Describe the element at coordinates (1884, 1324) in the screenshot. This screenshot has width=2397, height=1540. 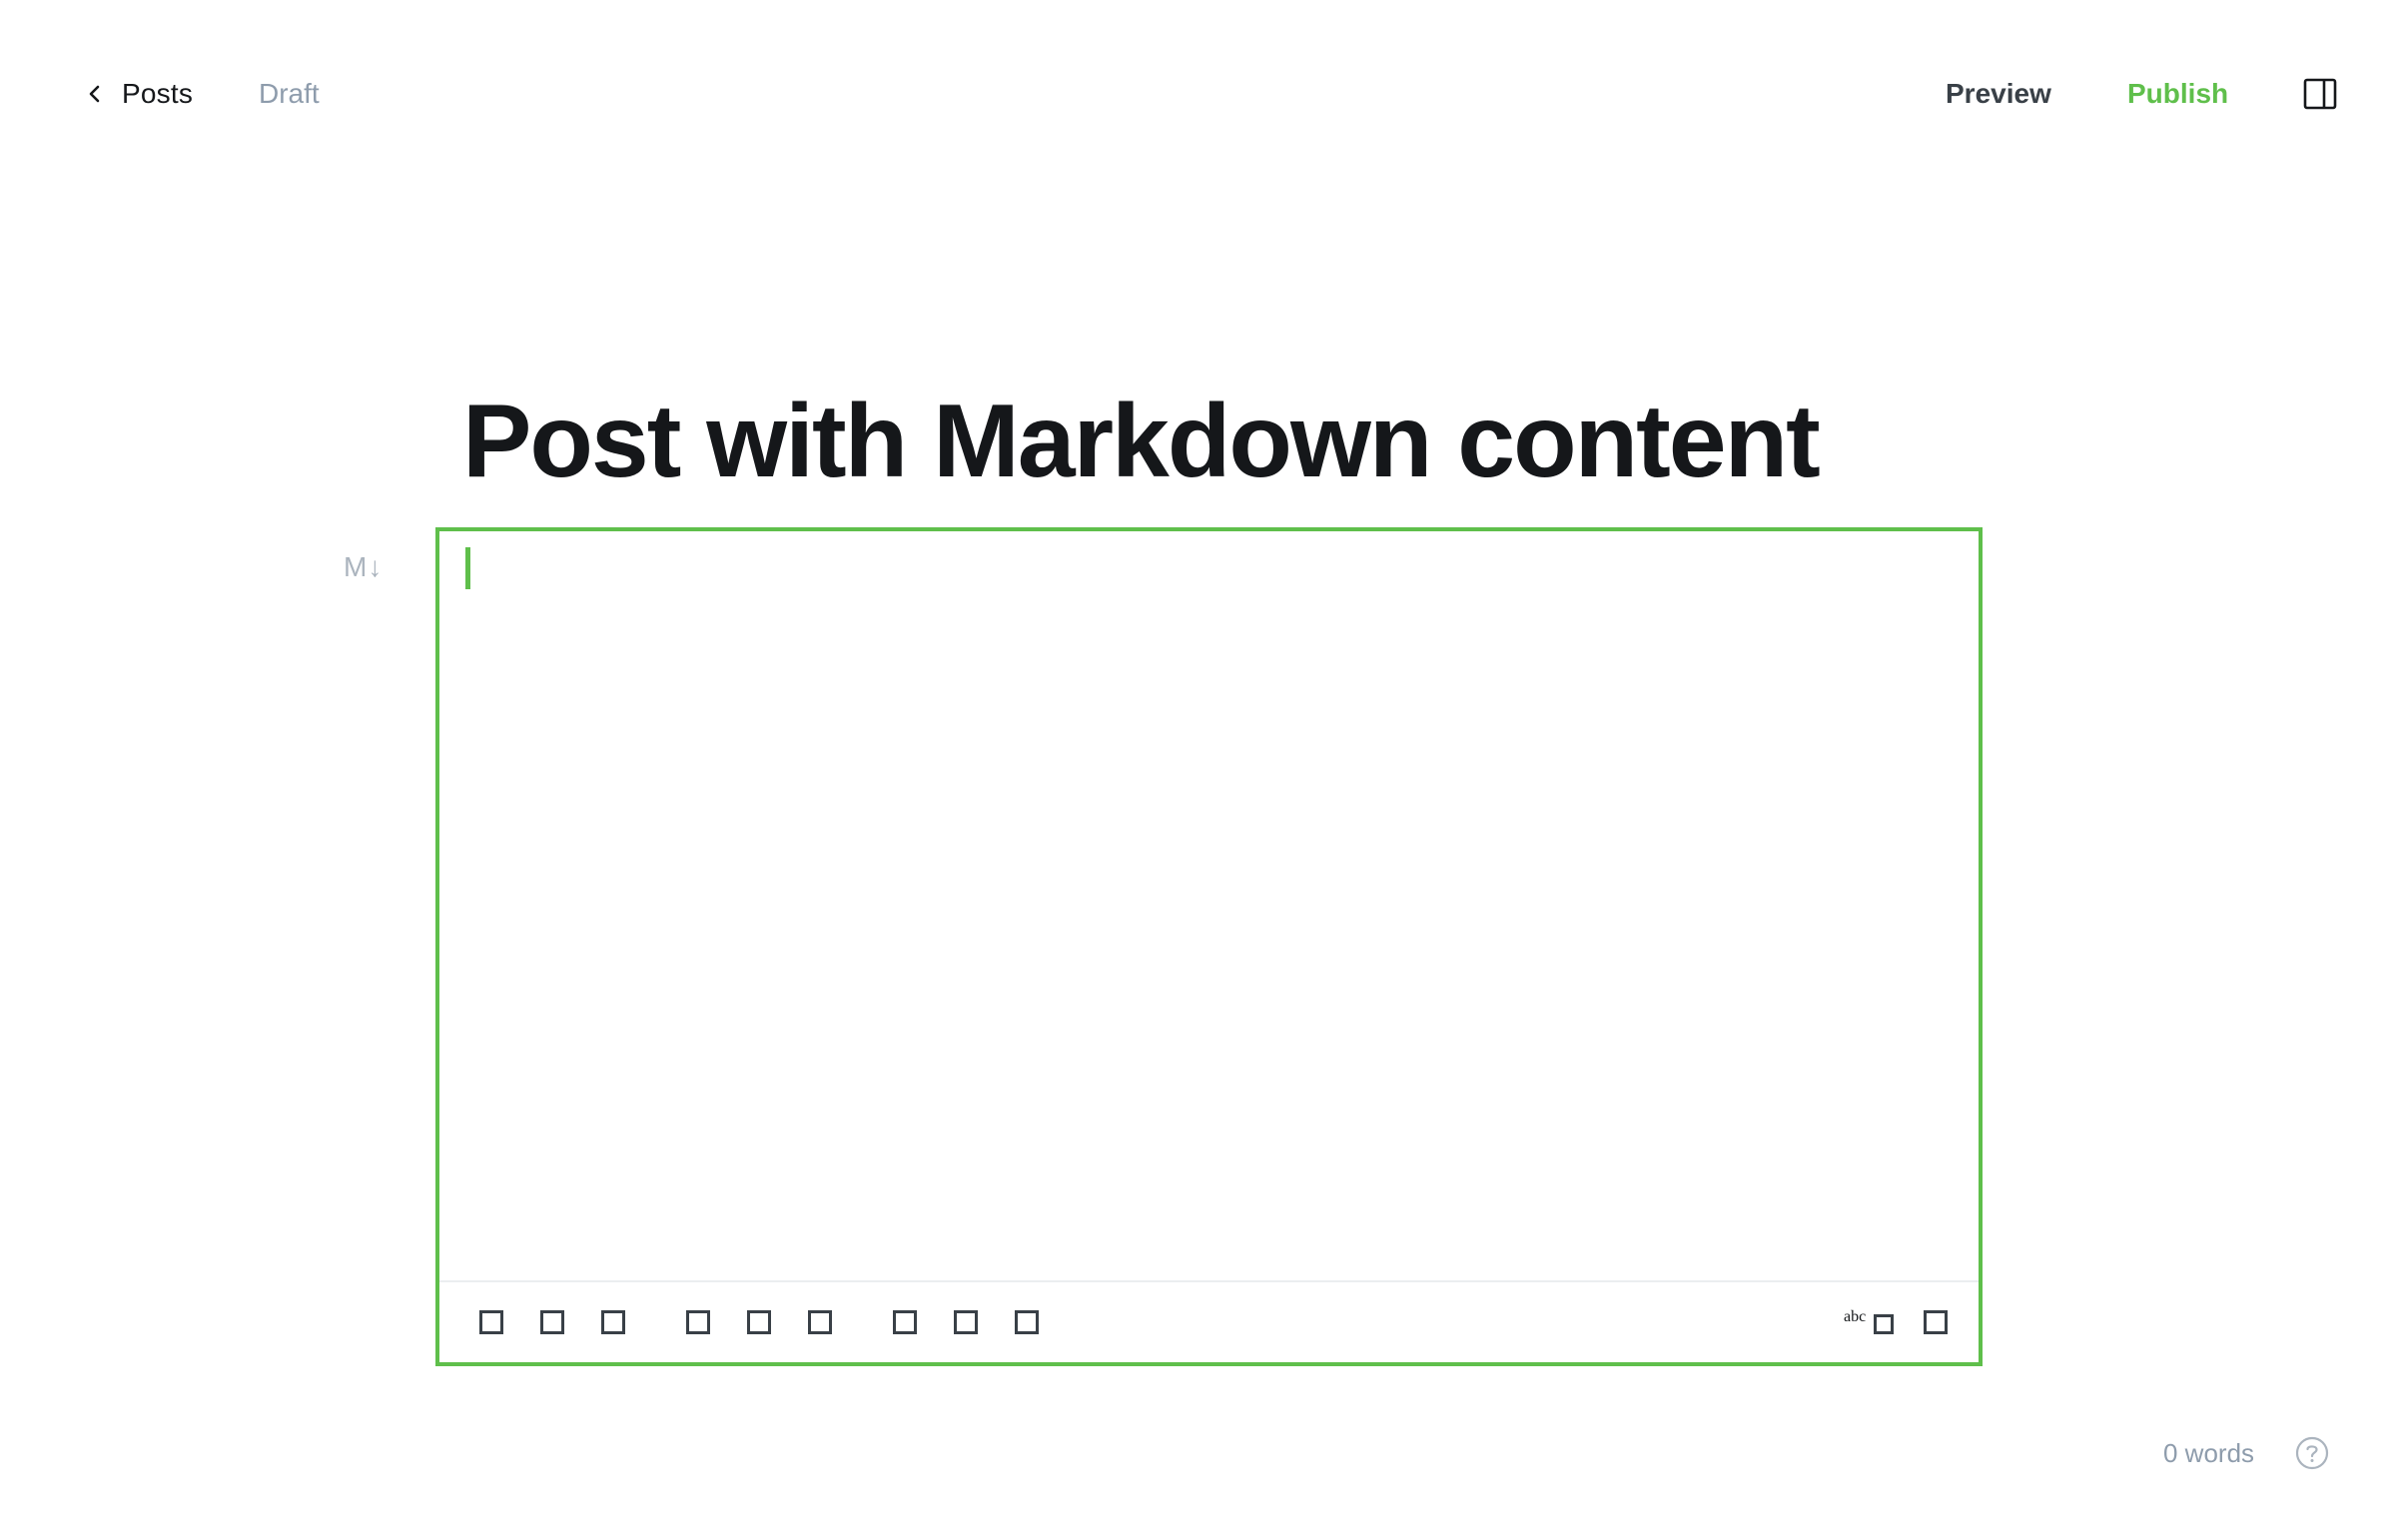
I see `spellcheck-button` at that location.